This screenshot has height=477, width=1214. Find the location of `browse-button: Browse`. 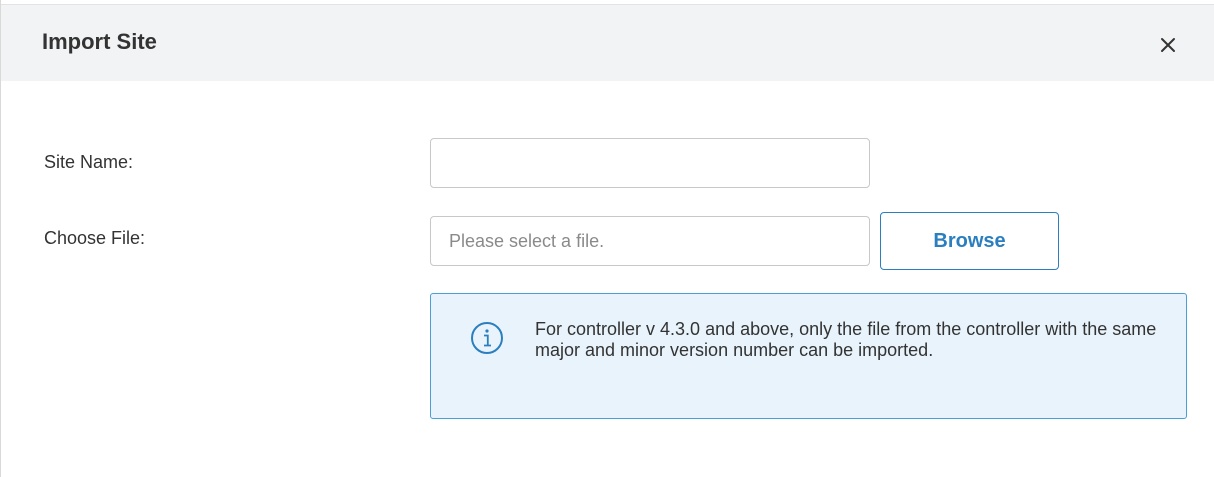

browse-button: Browse is located at coordinates (969, 241).